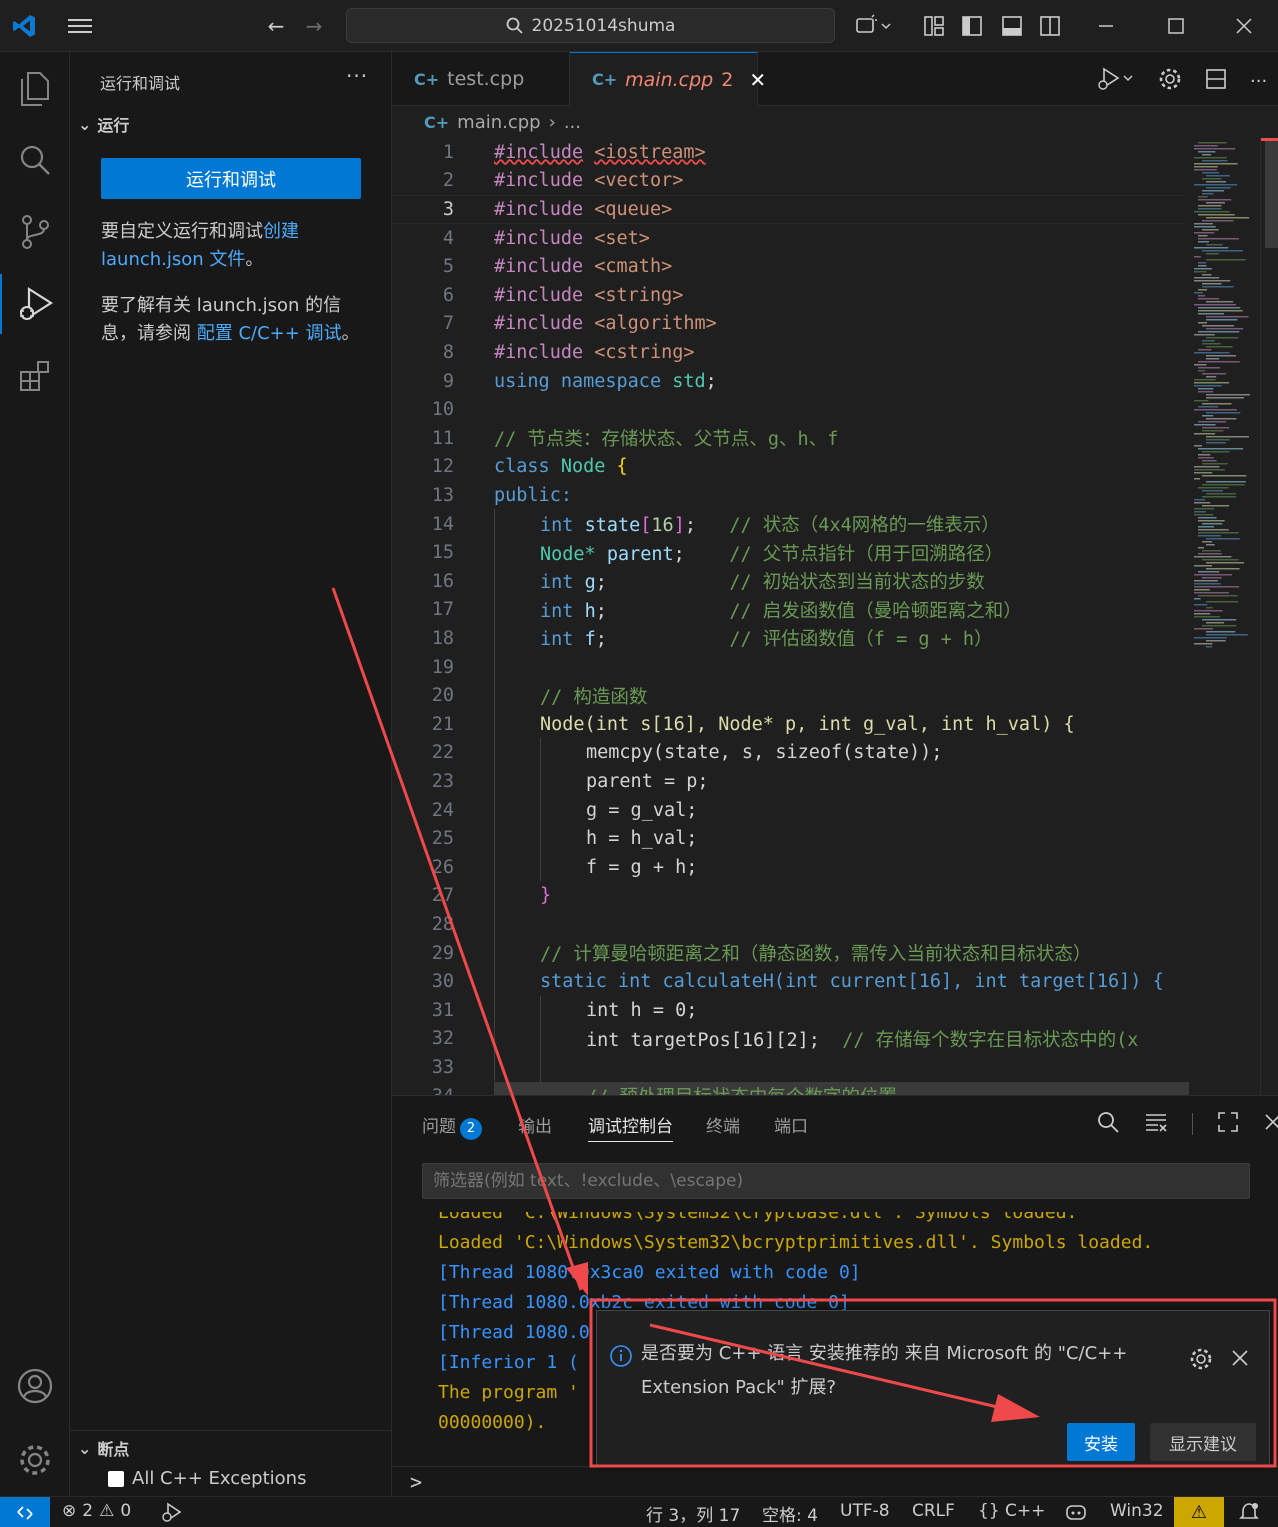  Describe the element at coordinates (1187, 1124) in the screenshot. I see `panel-actions` at that location.